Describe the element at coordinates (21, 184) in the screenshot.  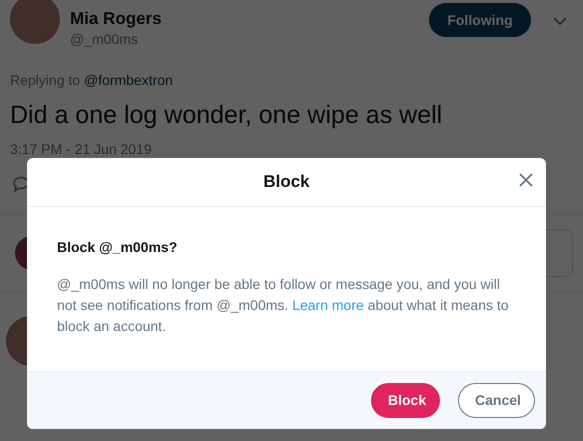
I see `reply-icon` at that location.